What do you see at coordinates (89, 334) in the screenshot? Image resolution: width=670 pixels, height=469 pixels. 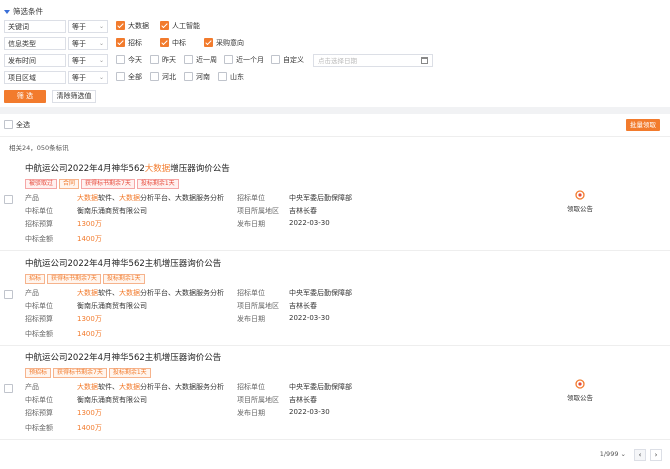 I see `amount-value: 1400万` at bounding box center [89, 334].